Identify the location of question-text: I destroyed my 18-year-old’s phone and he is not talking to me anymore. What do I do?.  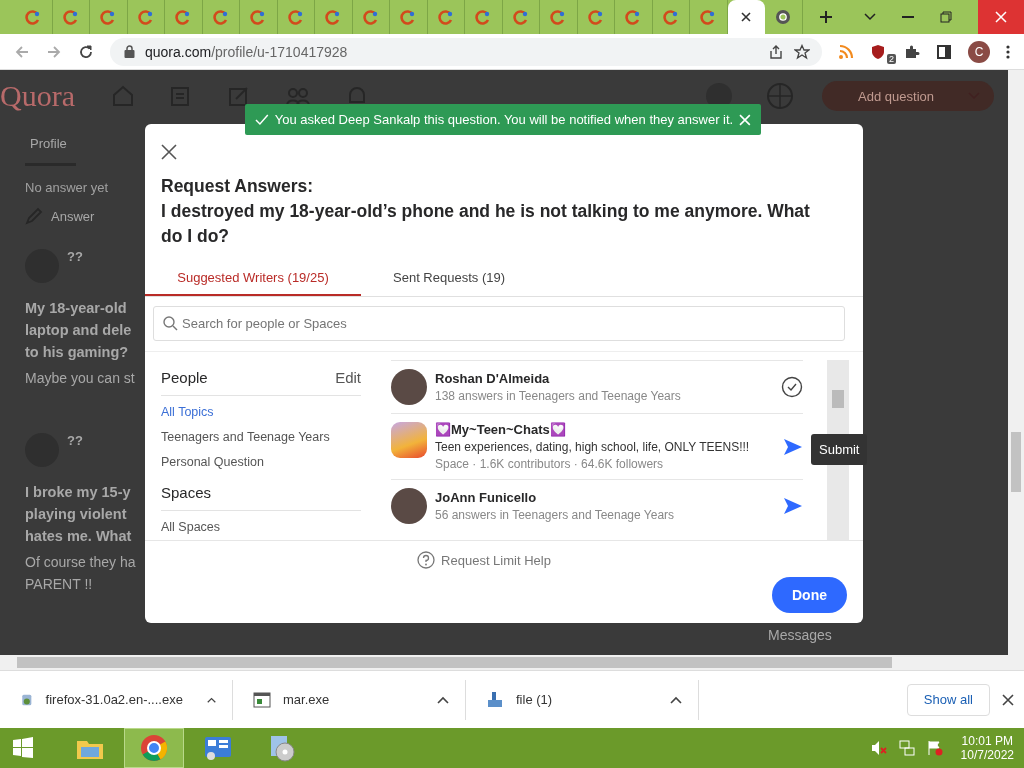
(486, 224).